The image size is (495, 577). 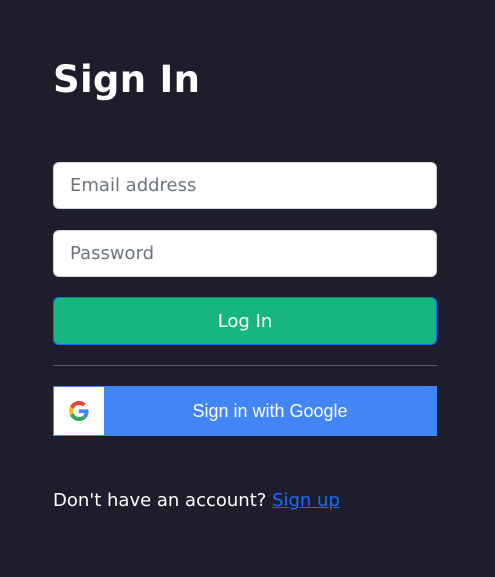 I want to click on sign-up-link: Sign up, so click(x=306, y=500).